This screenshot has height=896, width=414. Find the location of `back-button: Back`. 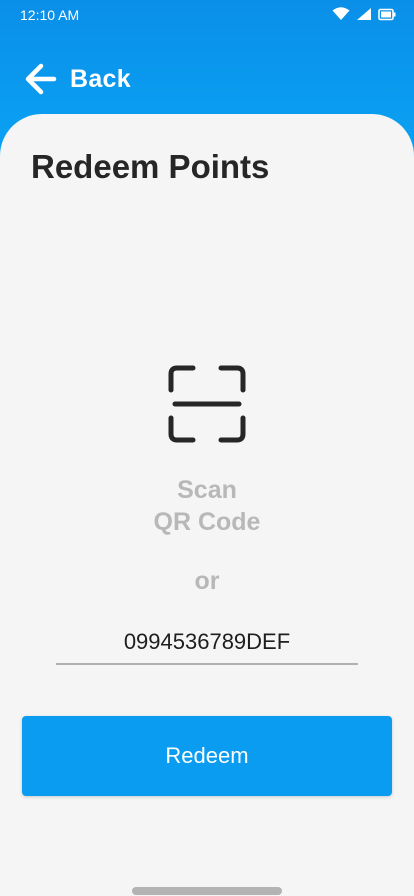

back-button: Back is located at coordinates (77, 79).